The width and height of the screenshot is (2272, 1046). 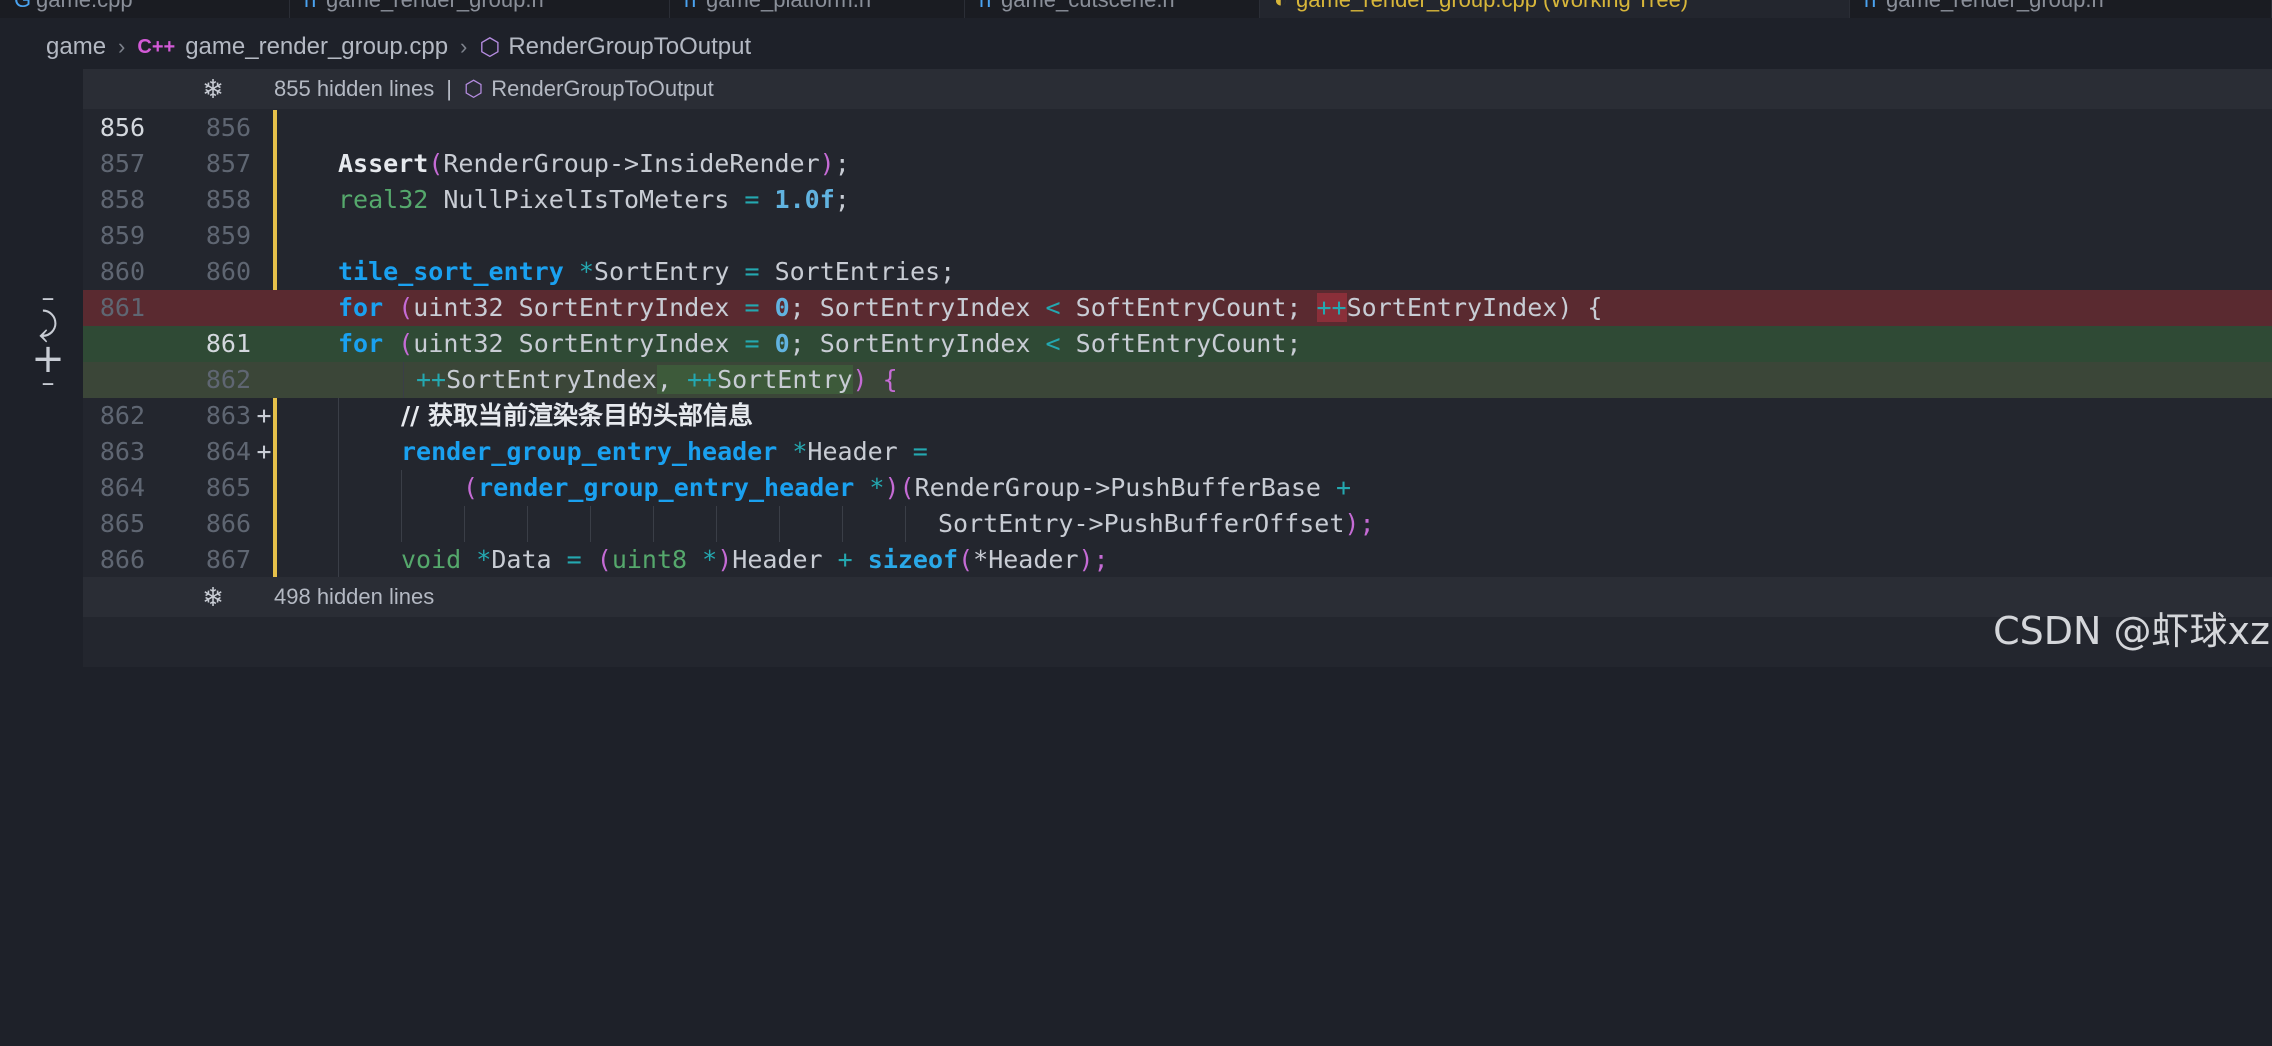 What do you see at coordinates (1331, 307) in the screenshot?
I see `inline-deletion: ++` at bounding box center [1331, 307].